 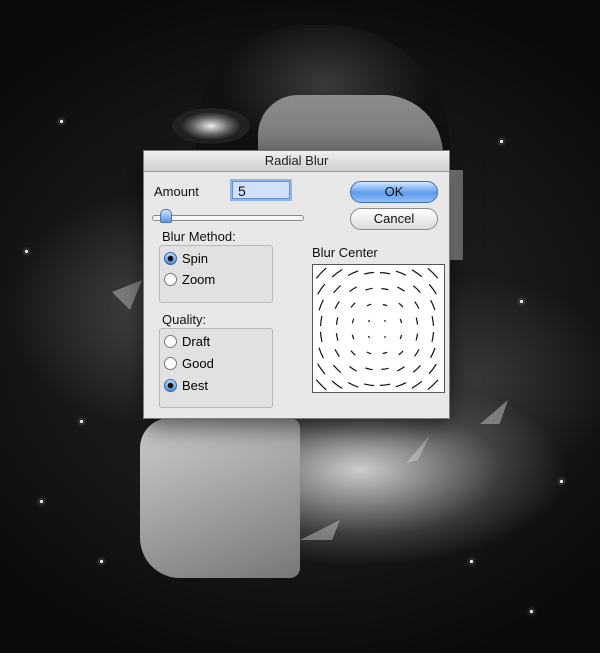 What do you see at coordinates (394, 219) in the screenshot?
I see `cancel-button: Cancel` at bounding box center [394, 219].